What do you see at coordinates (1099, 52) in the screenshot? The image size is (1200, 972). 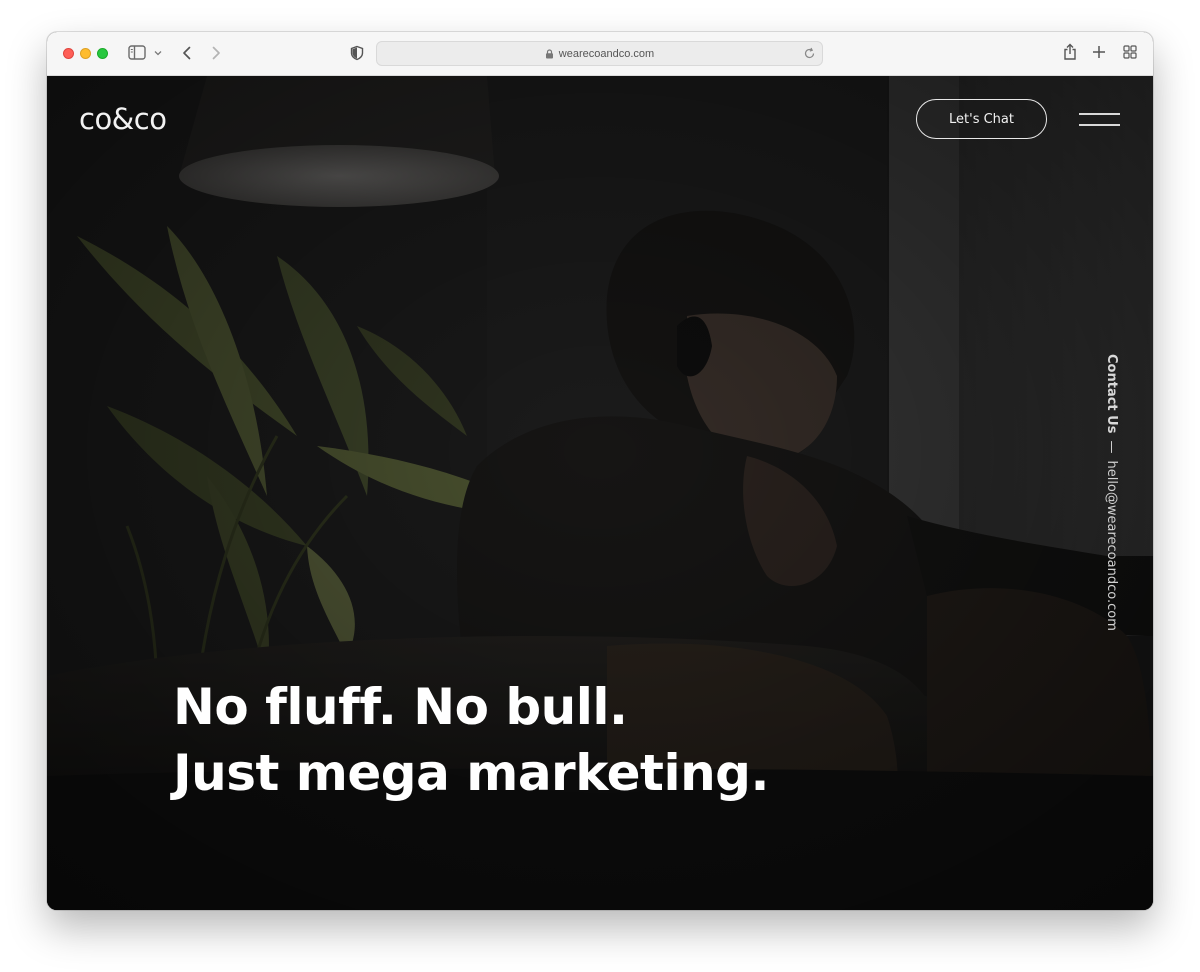 I see `plus-icon` at bounding box center [1099, 52].